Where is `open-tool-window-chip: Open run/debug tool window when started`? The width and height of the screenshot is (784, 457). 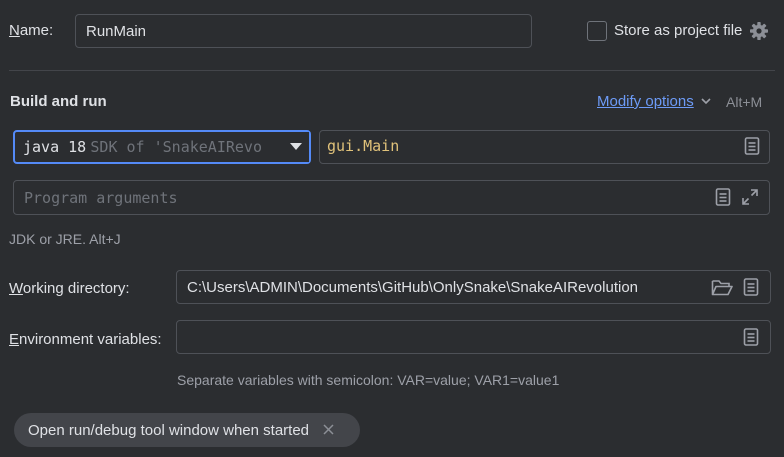
open-tool-window-chip: Open run/debug tool window when started is located at coordinates (187, 430).